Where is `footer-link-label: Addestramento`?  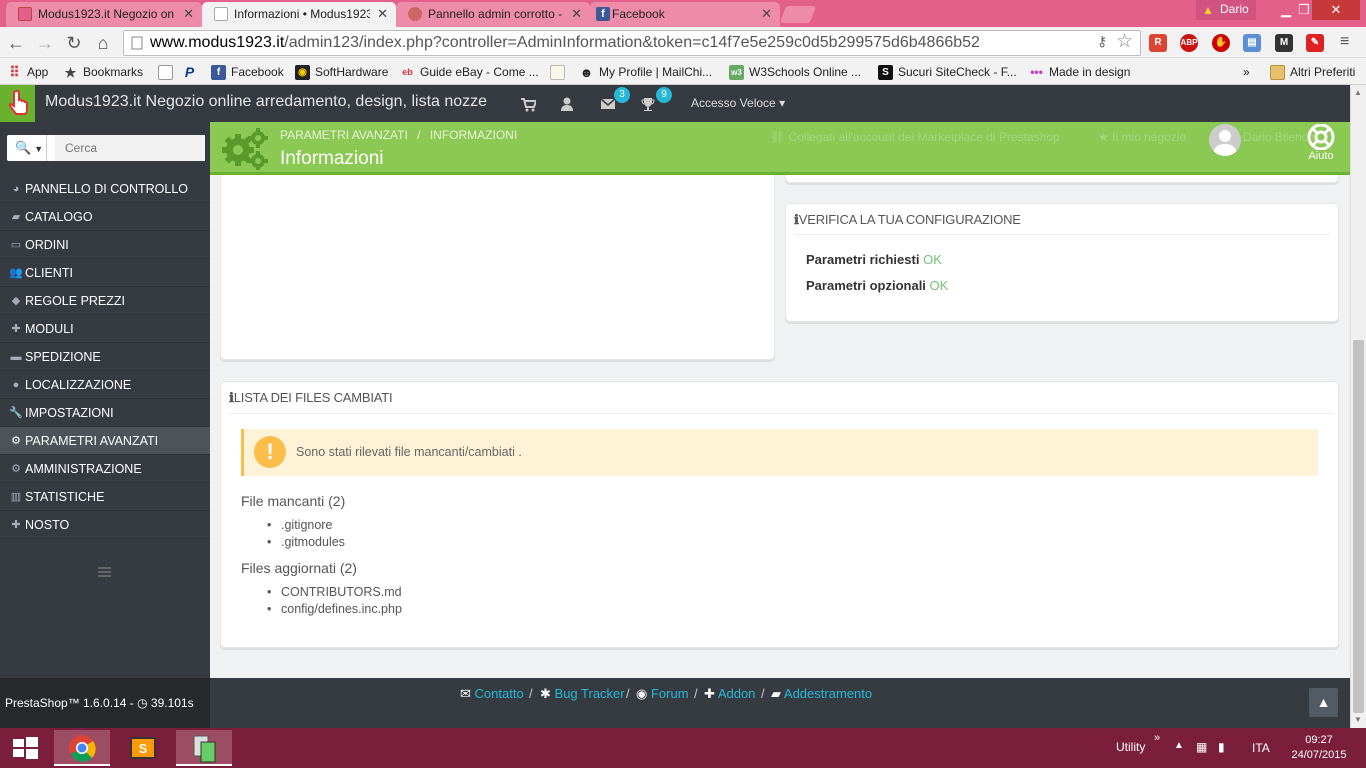
footer-link-label: Addestramento is located at coordinates (828, 693).